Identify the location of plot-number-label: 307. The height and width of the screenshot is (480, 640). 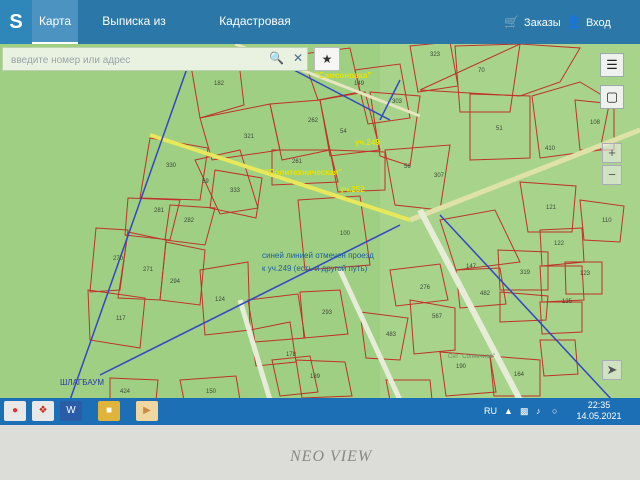
(439, 176).